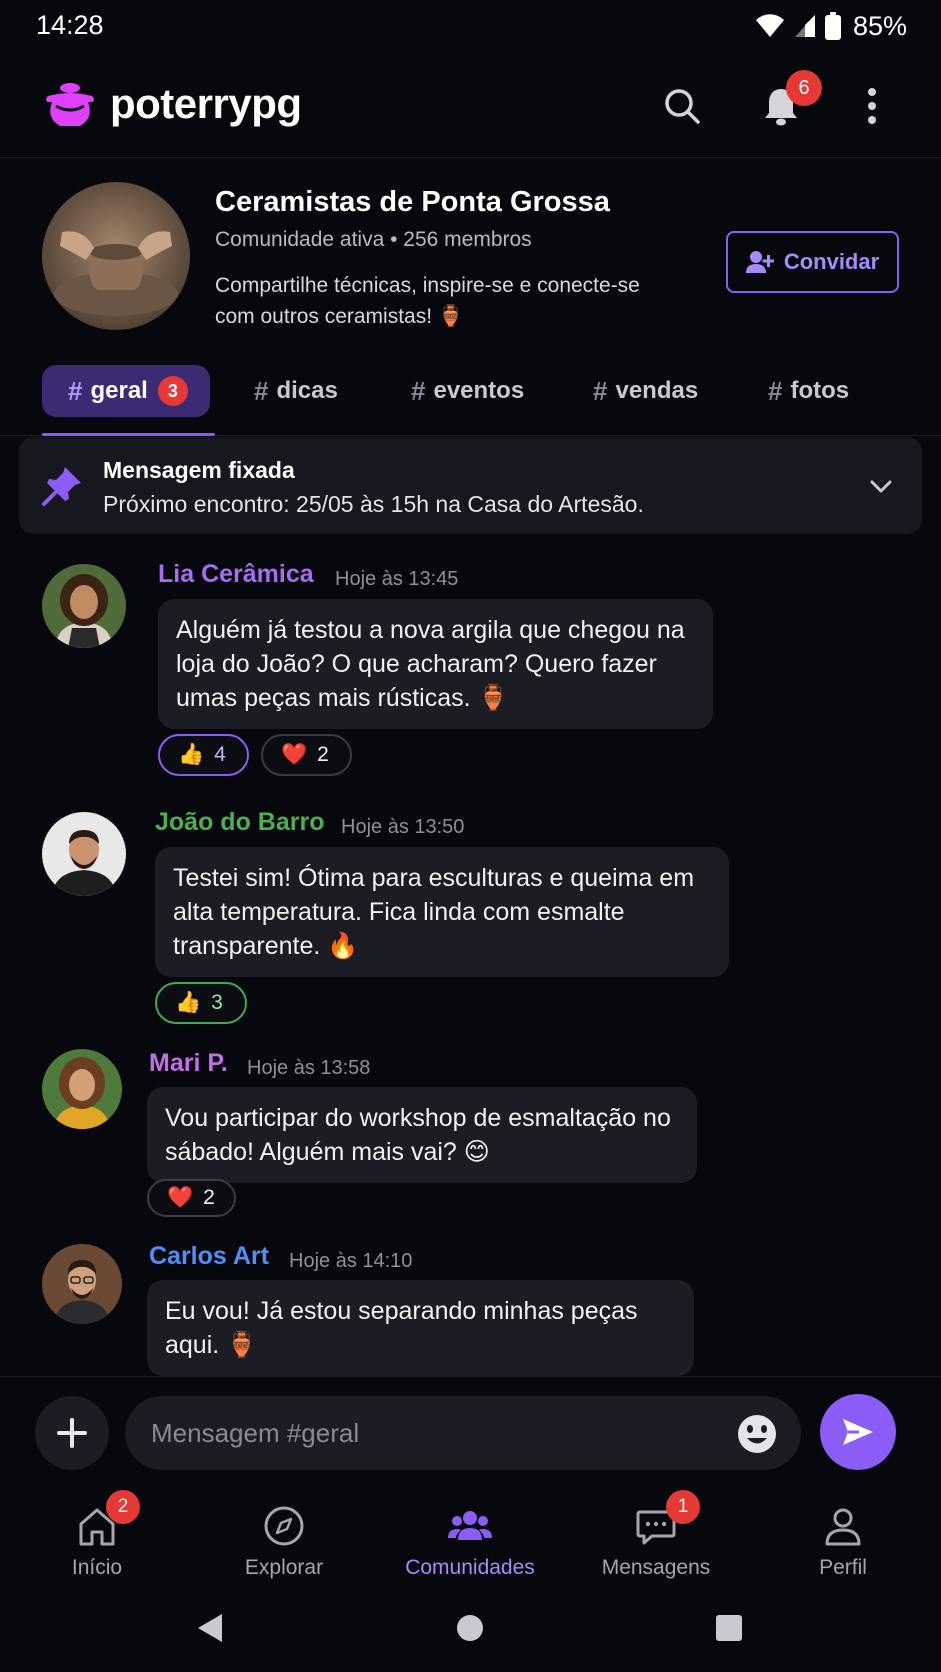 The image size is (941, 1672). I want to click on tab-dicas: # dicas, so click(296, 391).